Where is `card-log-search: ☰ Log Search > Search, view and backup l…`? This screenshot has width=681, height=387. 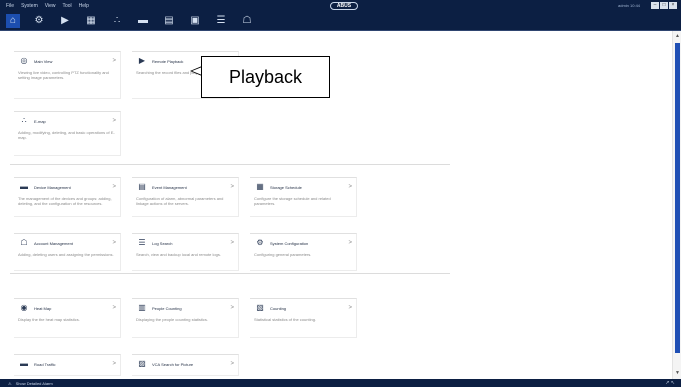 card-log-search: ☰ Log Search > Search, view and backup l… is located at coordinates (185, 252).